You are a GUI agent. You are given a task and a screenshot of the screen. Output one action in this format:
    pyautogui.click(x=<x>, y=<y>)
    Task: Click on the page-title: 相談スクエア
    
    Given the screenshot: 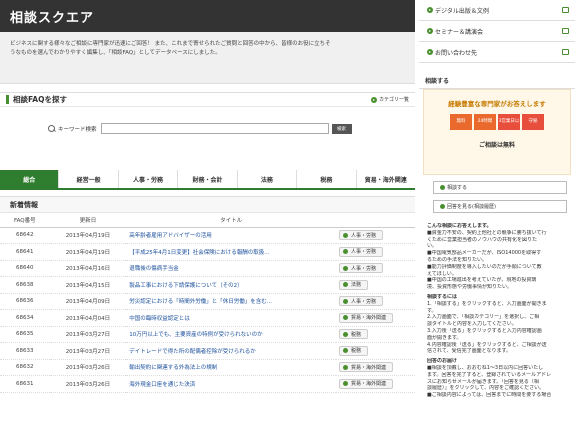 What is the action you would take?
    pyautogui.click(x=52, y=18)
    